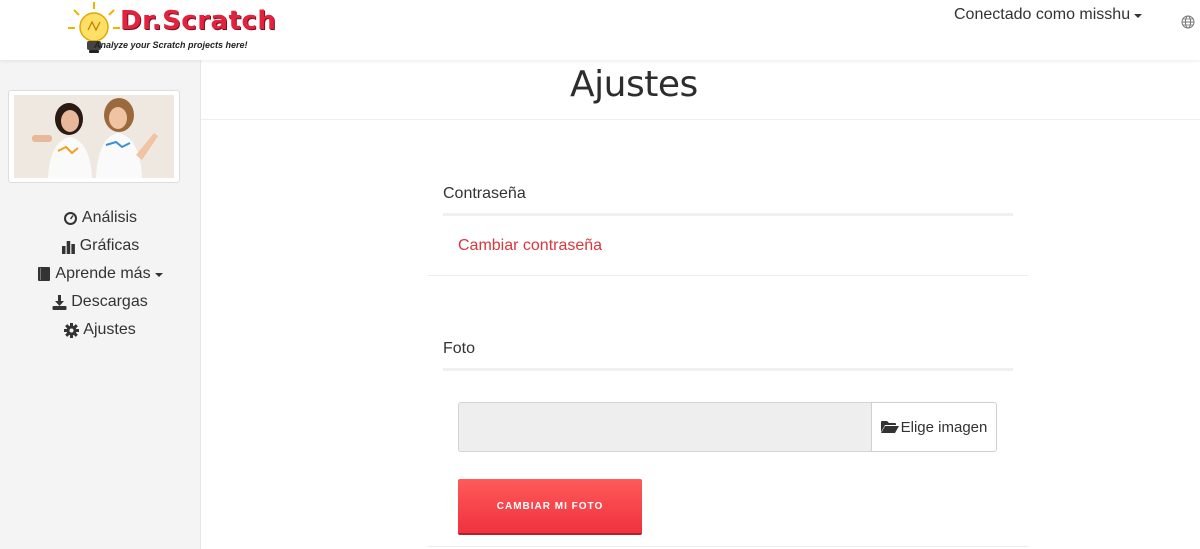 The width and height of the screenshot is (1200, 549). I want to click on sidebar-item-ajustes: Ajustes, so click(100, 330).